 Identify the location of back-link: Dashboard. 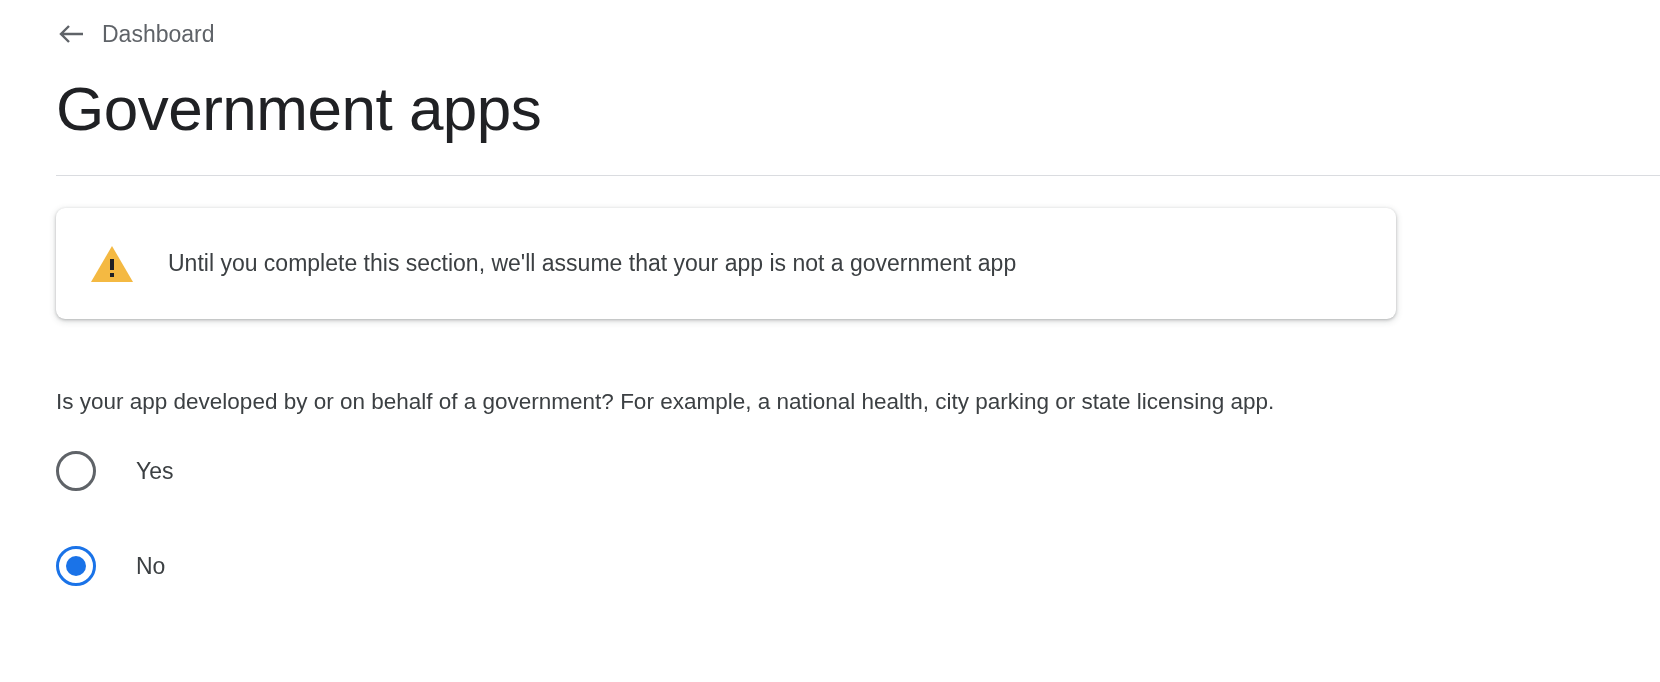
(135, 34).